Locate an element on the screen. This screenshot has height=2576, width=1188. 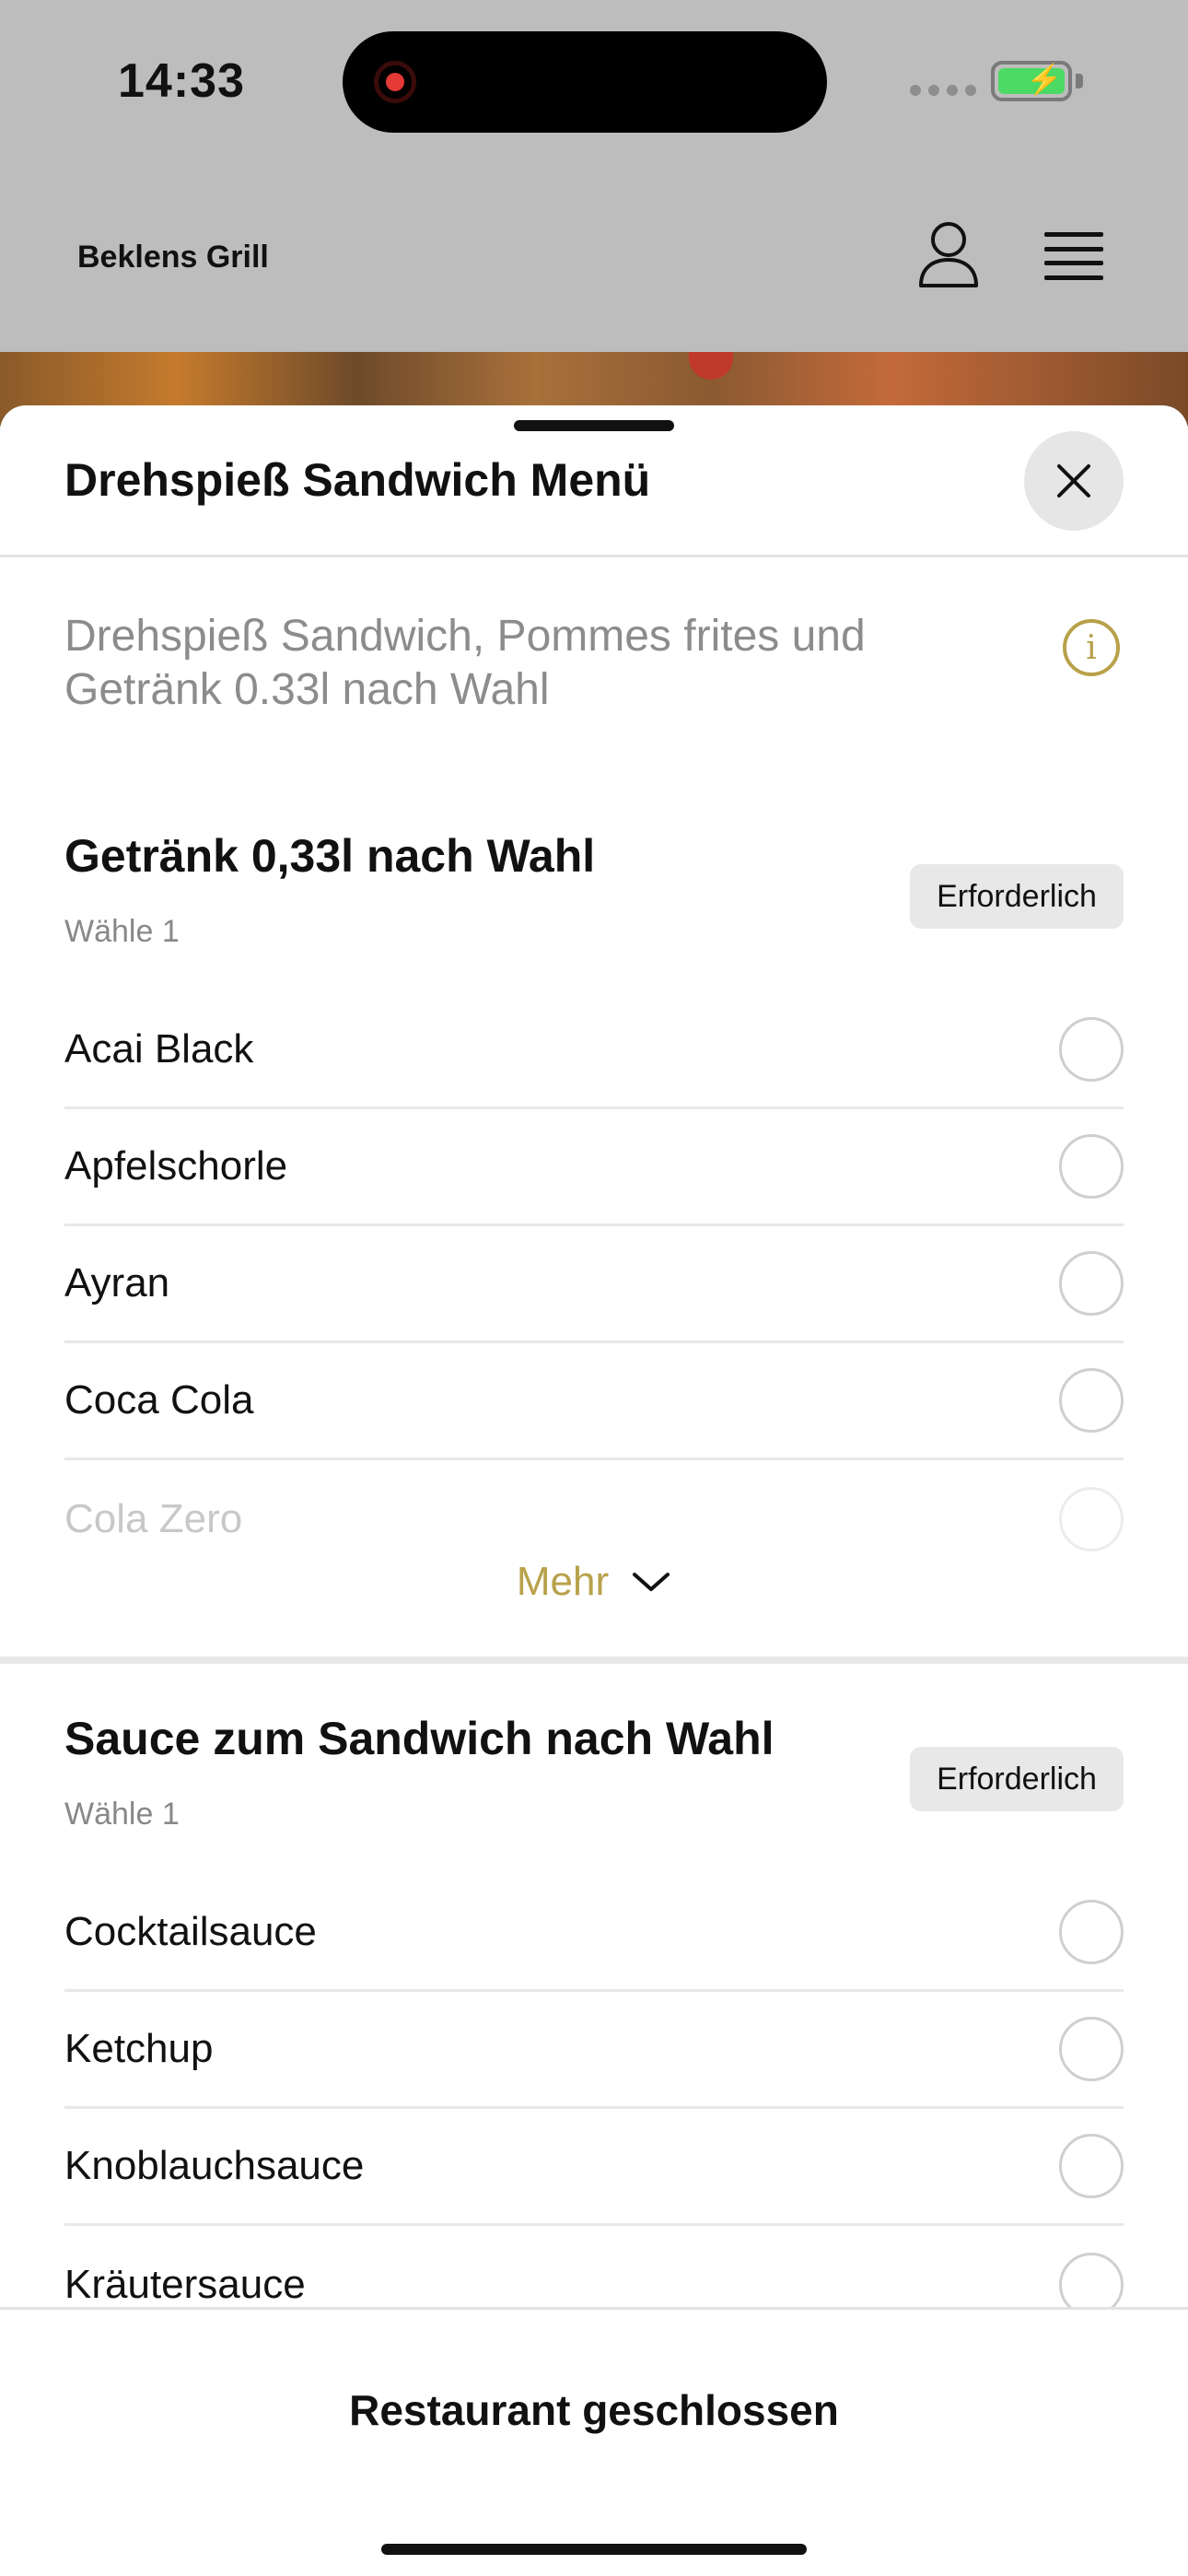
sheet-grabber is located at coordinates (594, 425).